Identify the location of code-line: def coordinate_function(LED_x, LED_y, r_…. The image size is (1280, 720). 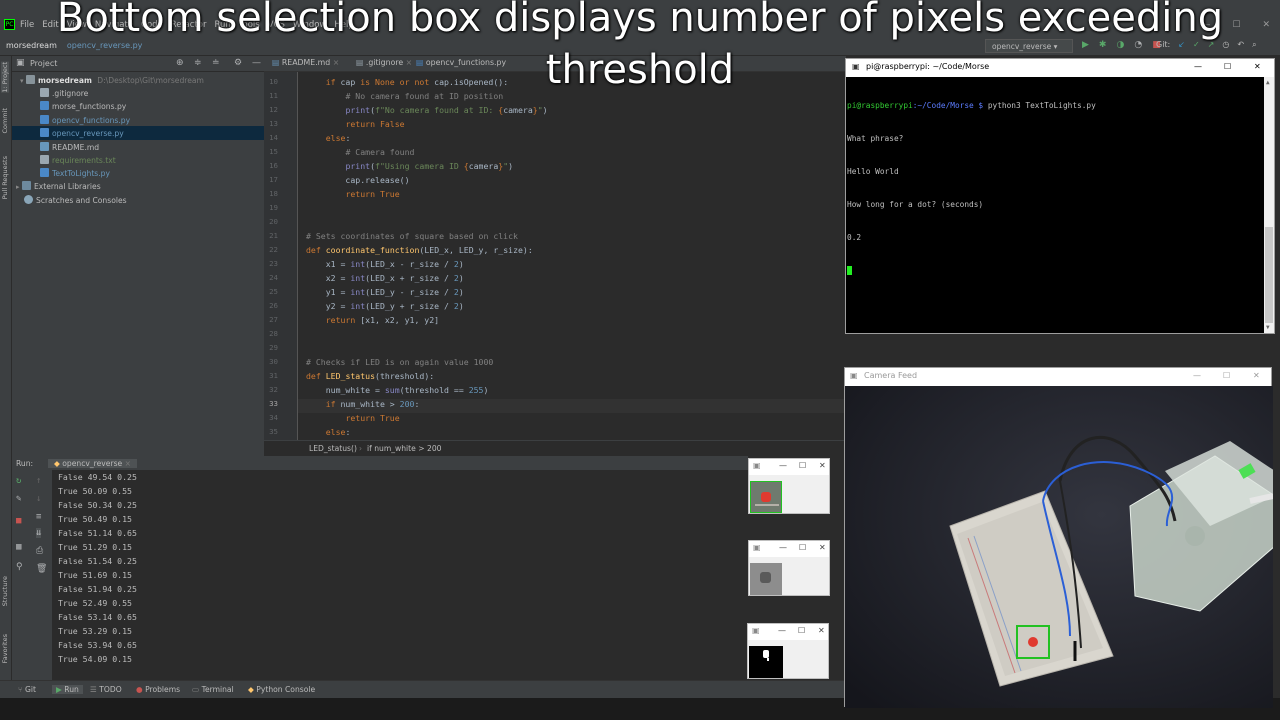
(419, 250).